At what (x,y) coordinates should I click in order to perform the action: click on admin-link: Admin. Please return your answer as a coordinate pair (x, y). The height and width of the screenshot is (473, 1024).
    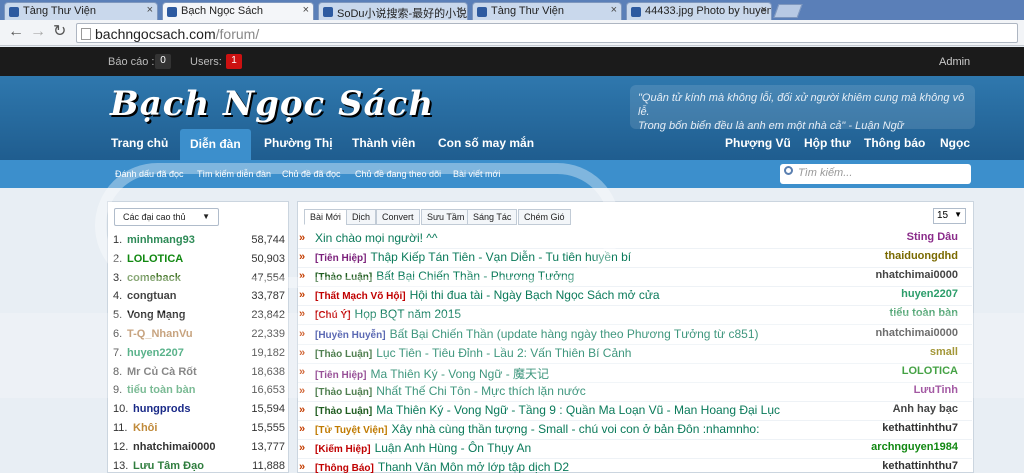
    Looking at the image, I should click on (954, 62).